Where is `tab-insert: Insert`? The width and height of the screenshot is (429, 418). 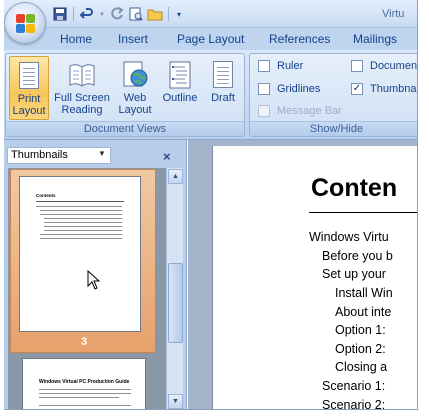 tab-insert: Insert is located at coordinates (133, 39).